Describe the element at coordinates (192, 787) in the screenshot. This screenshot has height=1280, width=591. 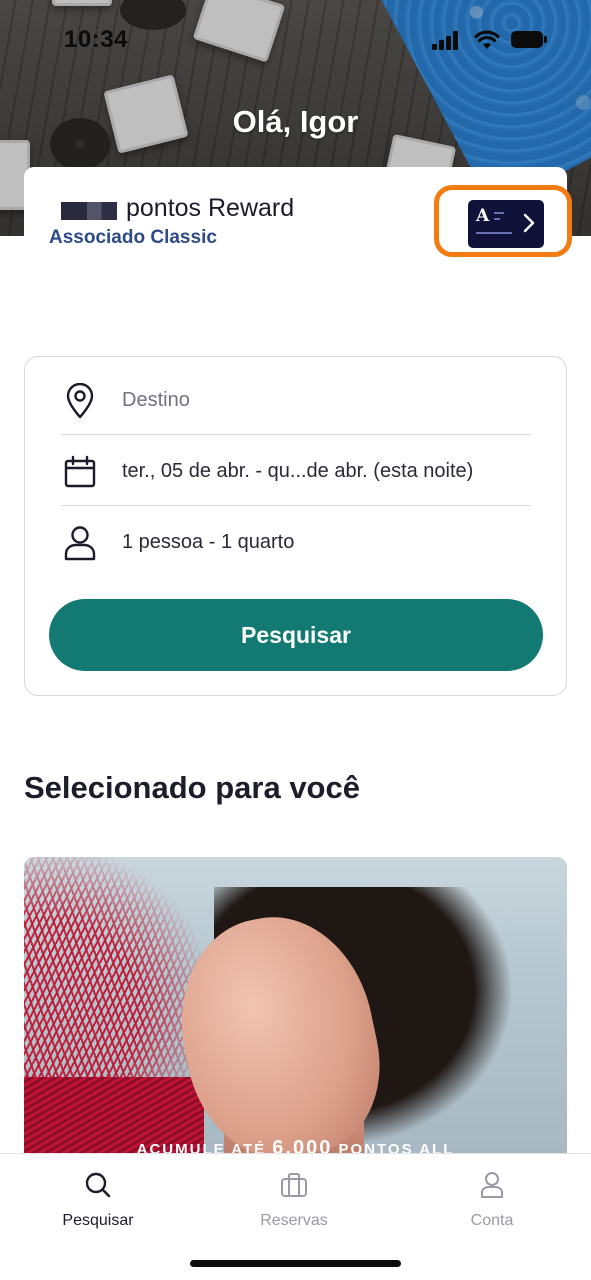
I see `featured-section-title: Selecionado para você` at that location.